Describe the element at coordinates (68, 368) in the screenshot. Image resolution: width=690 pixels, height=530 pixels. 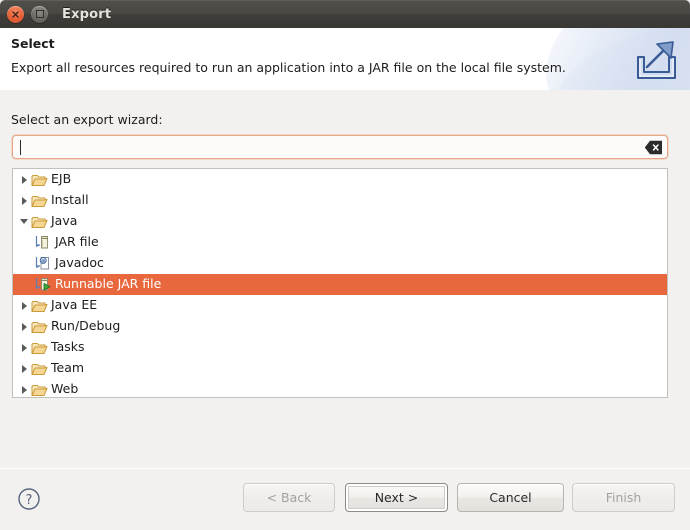
I see `tree-item-label: Team` at that location.